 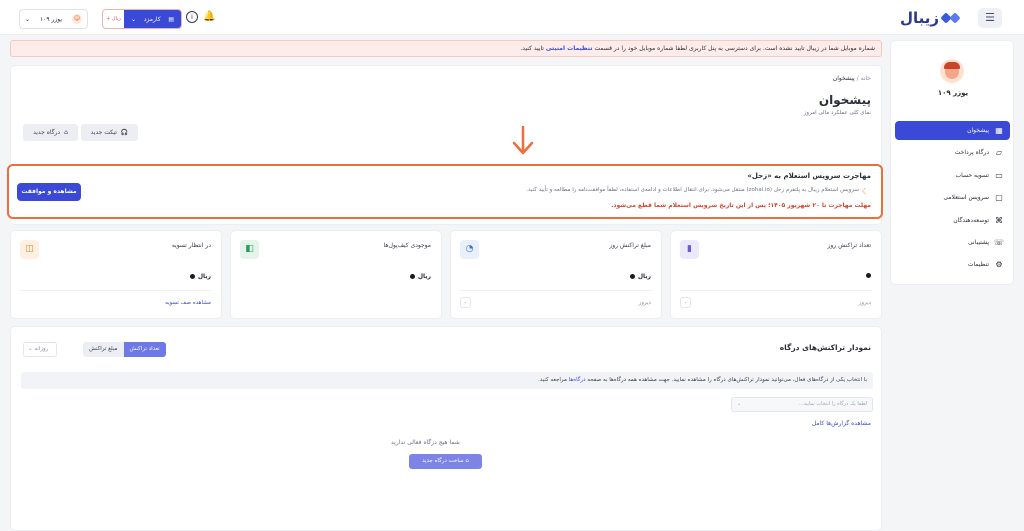 I want to click on period-label: روزانه, so click(x=41, y=349).